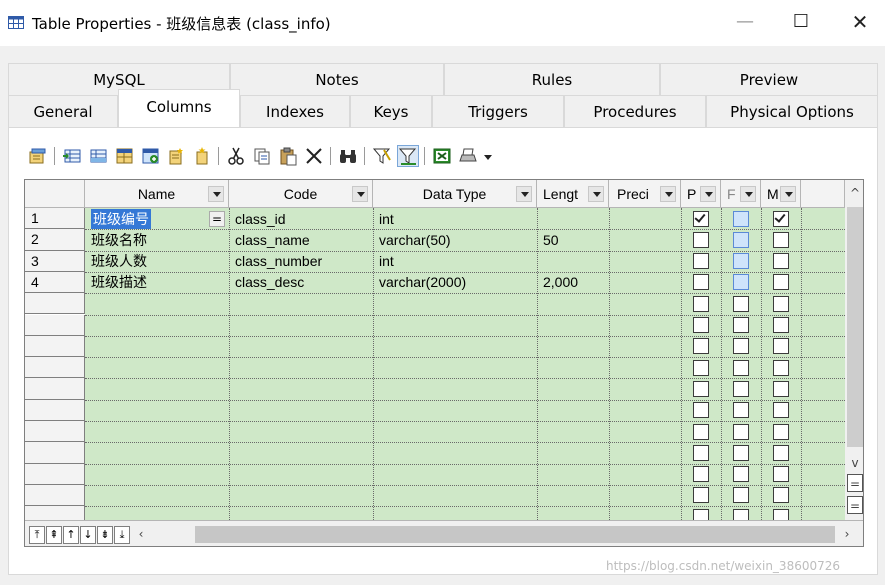 This screenshot has height=585, width=885. Describe the element at coordinates (179, 108) in the screenshot. I see `tab-columns: Columns` at that location.